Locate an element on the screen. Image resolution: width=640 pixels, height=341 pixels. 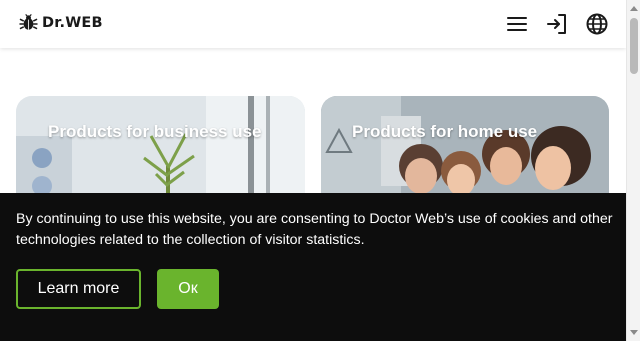
bug-logo-icon is located at coordinates (28, 22).